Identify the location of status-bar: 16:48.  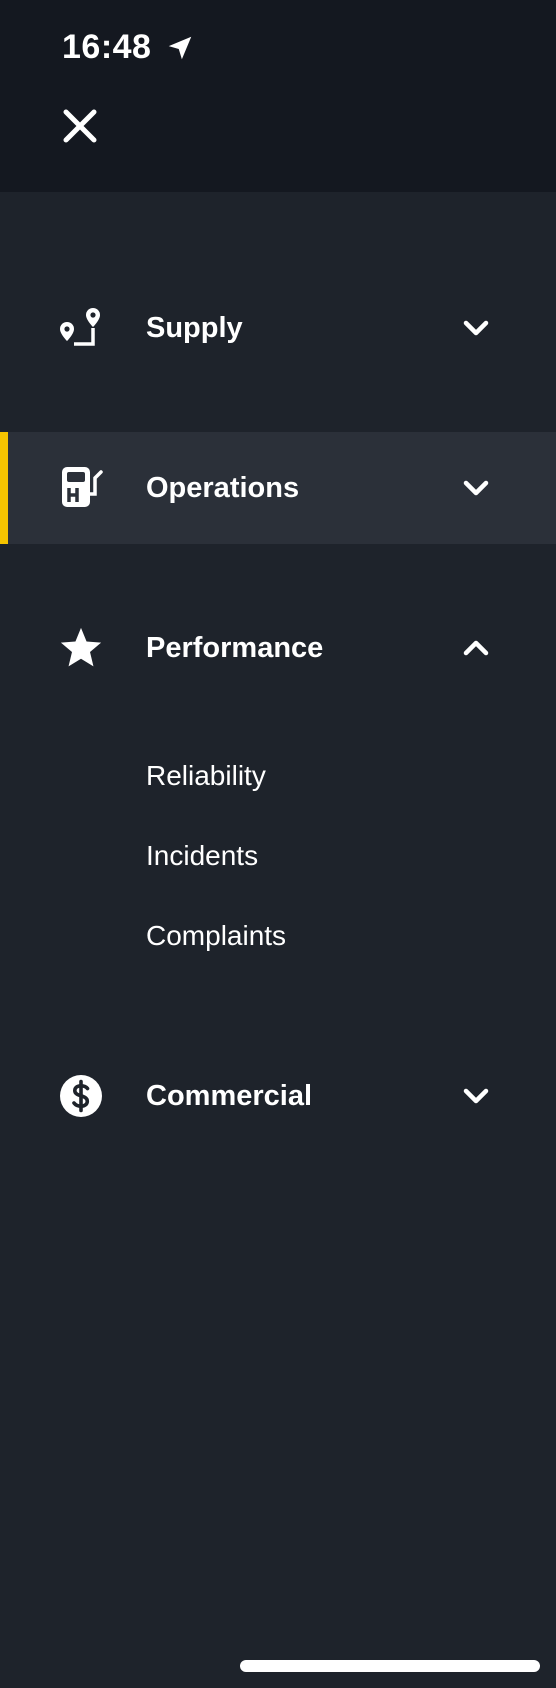
(128, 47).